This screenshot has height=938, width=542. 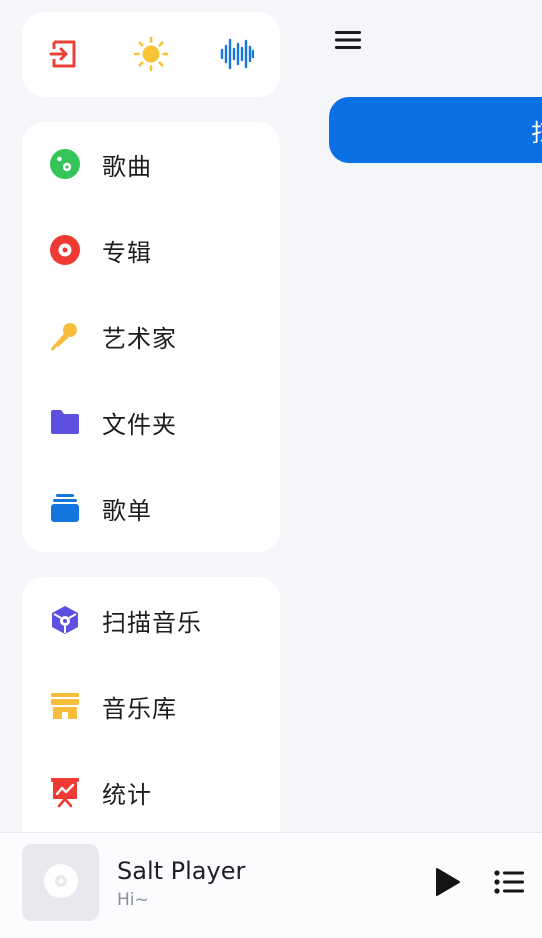 I want to click on nav-item-label: 艺术家, so click(x=139, y=338).